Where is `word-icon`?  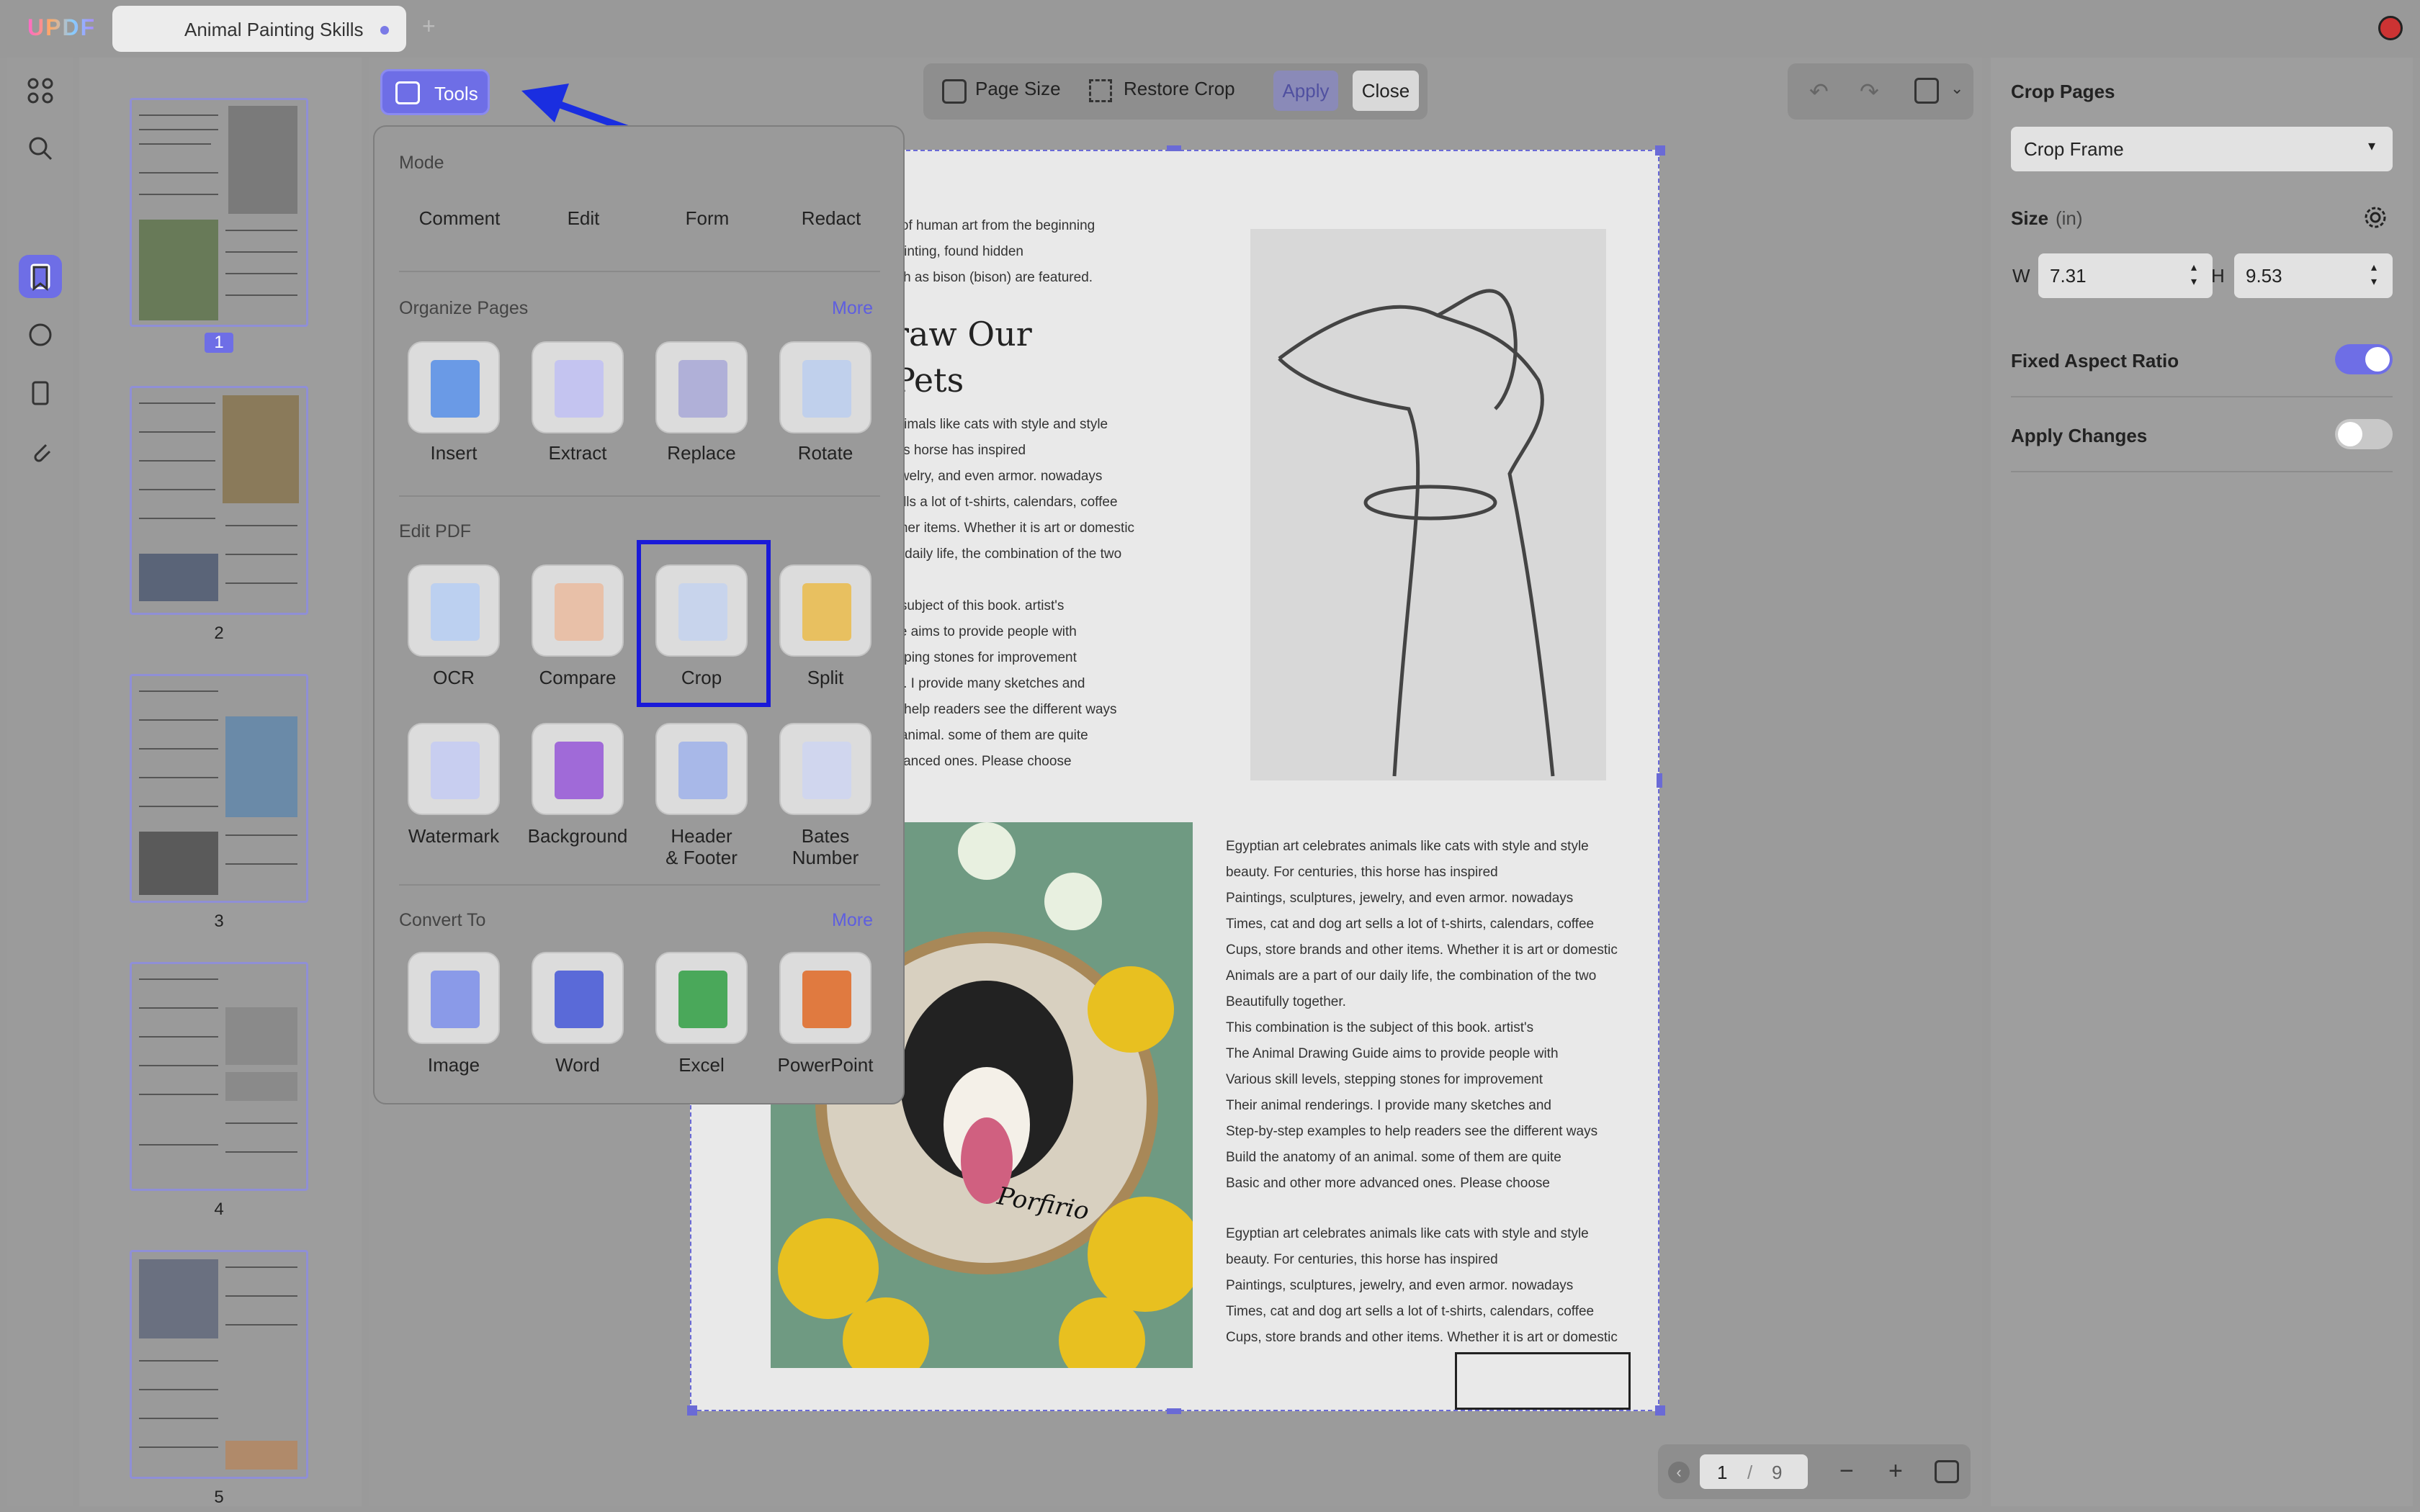 word-icon is located at coordinates (579, 999).